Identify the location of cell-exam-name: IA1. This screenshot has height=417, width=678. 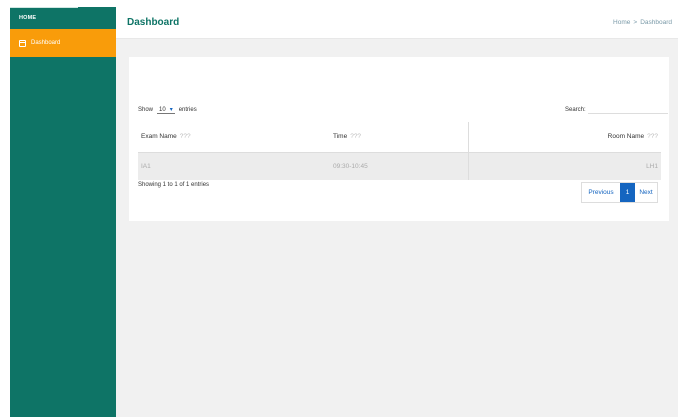
(234, 166).